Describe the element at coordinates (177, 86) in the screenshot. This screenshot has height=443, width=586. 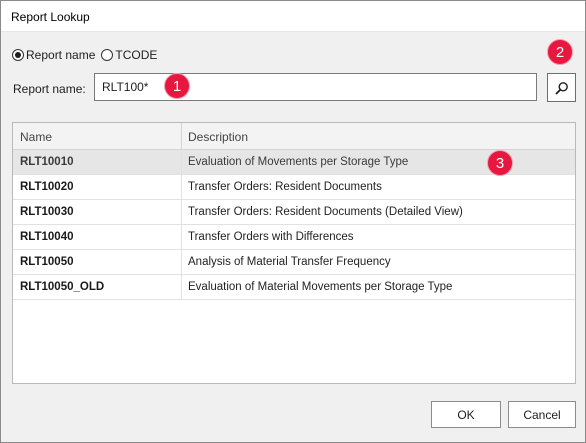
I see `callout-badge-1: 1` at that location.